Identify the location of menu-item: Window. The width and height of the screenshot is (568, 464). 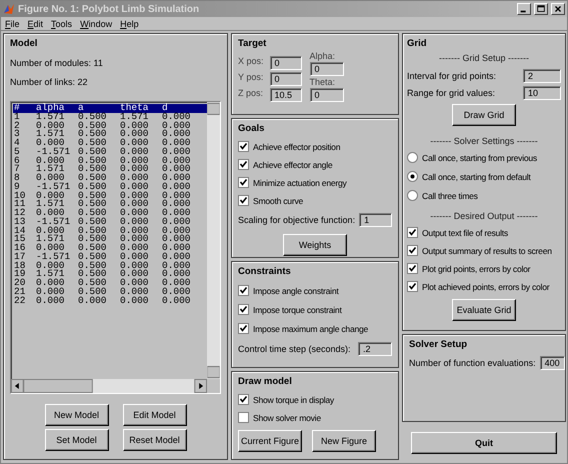
(96, 23).